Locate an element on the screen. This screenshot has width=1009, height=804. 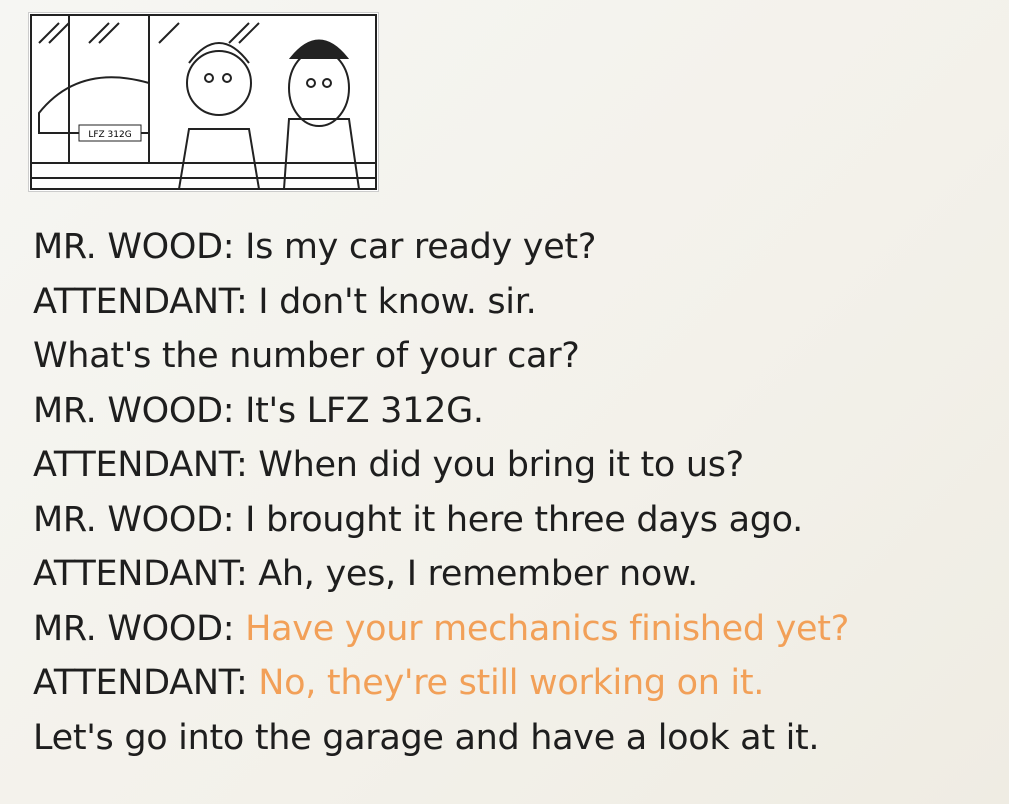
dialog-text: I don't know. sir. is located at coordinates (397, 301).